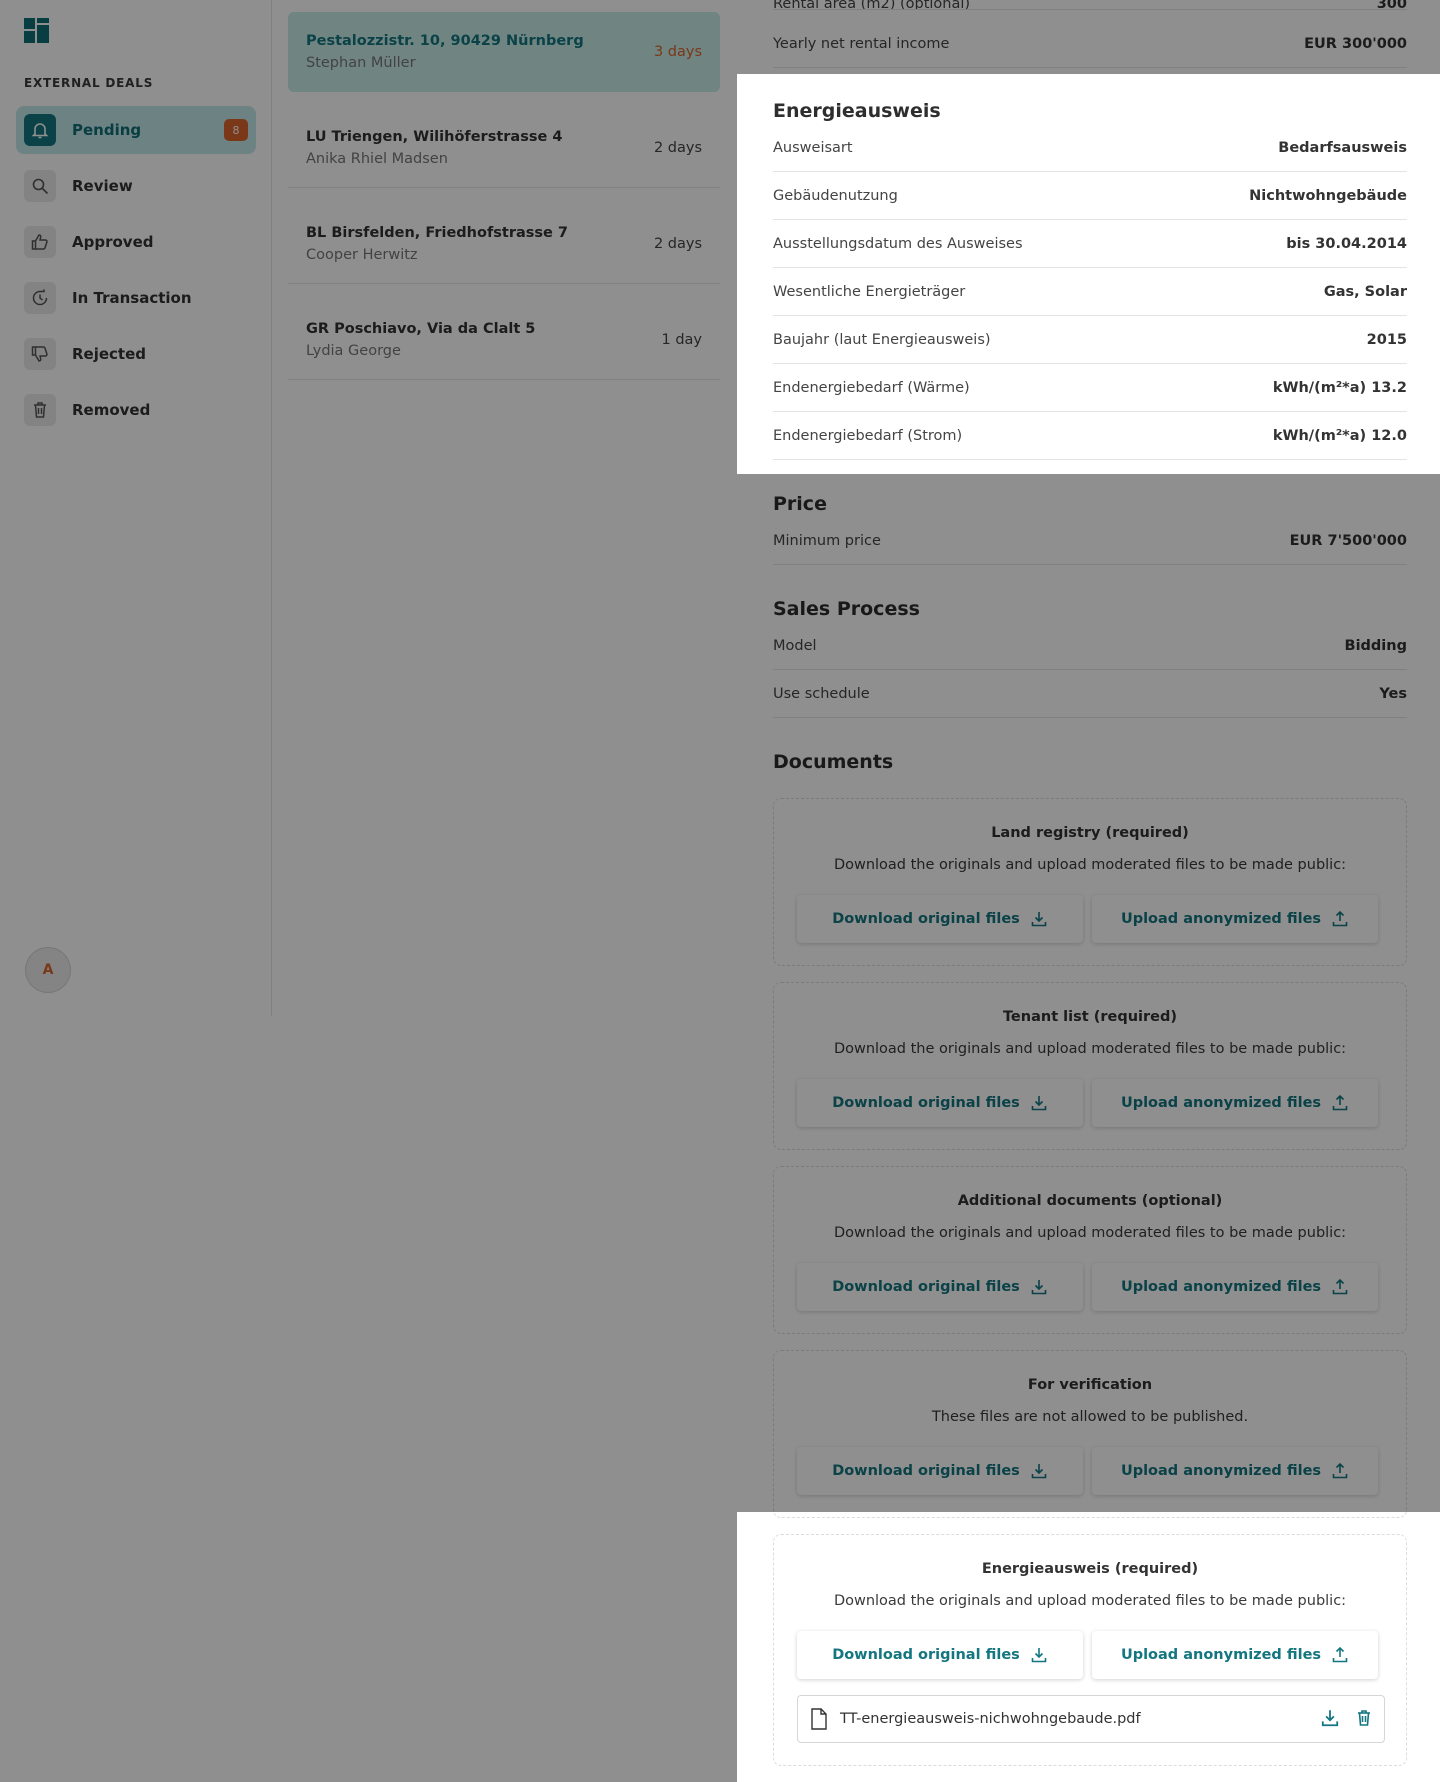  I want to click on app-logo-icon, so click(36, 30).